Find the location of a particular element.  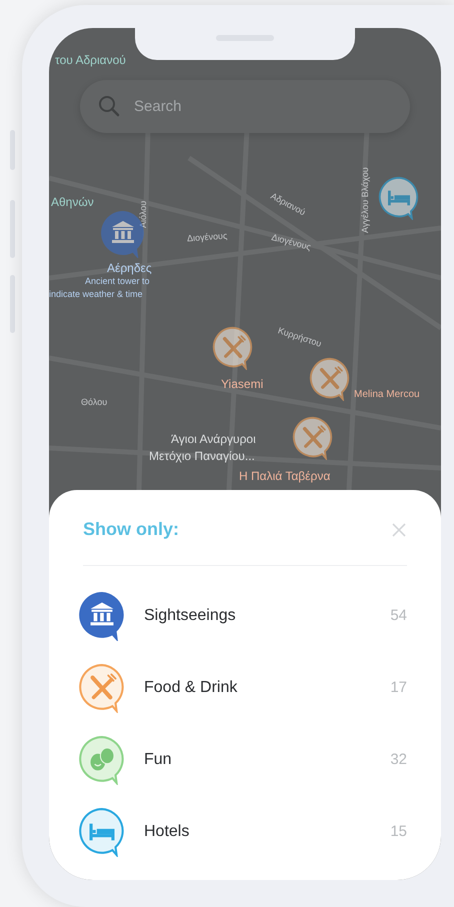

category-label: Hotels is located at coordinates (167, 832).